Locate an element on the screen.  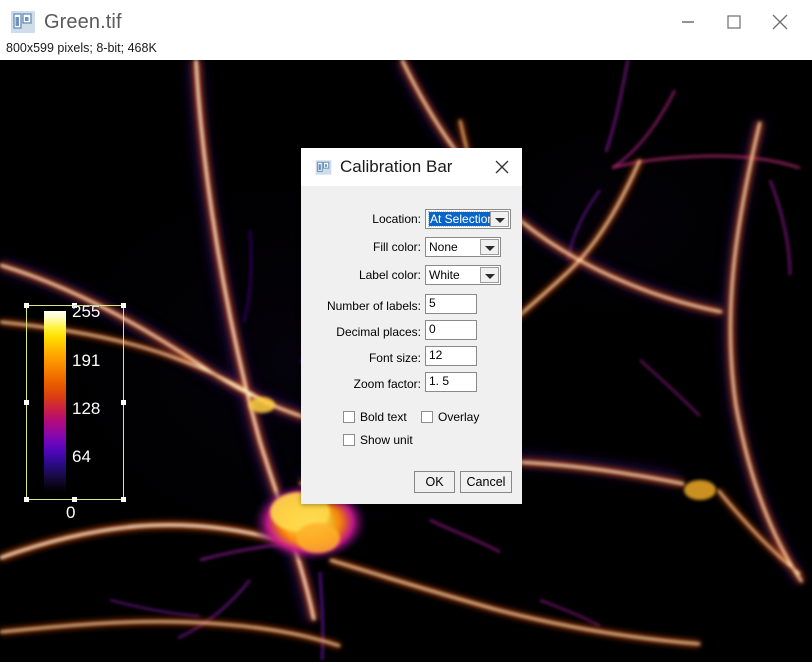
dialog-close-button is located at coordinates (502, 167).